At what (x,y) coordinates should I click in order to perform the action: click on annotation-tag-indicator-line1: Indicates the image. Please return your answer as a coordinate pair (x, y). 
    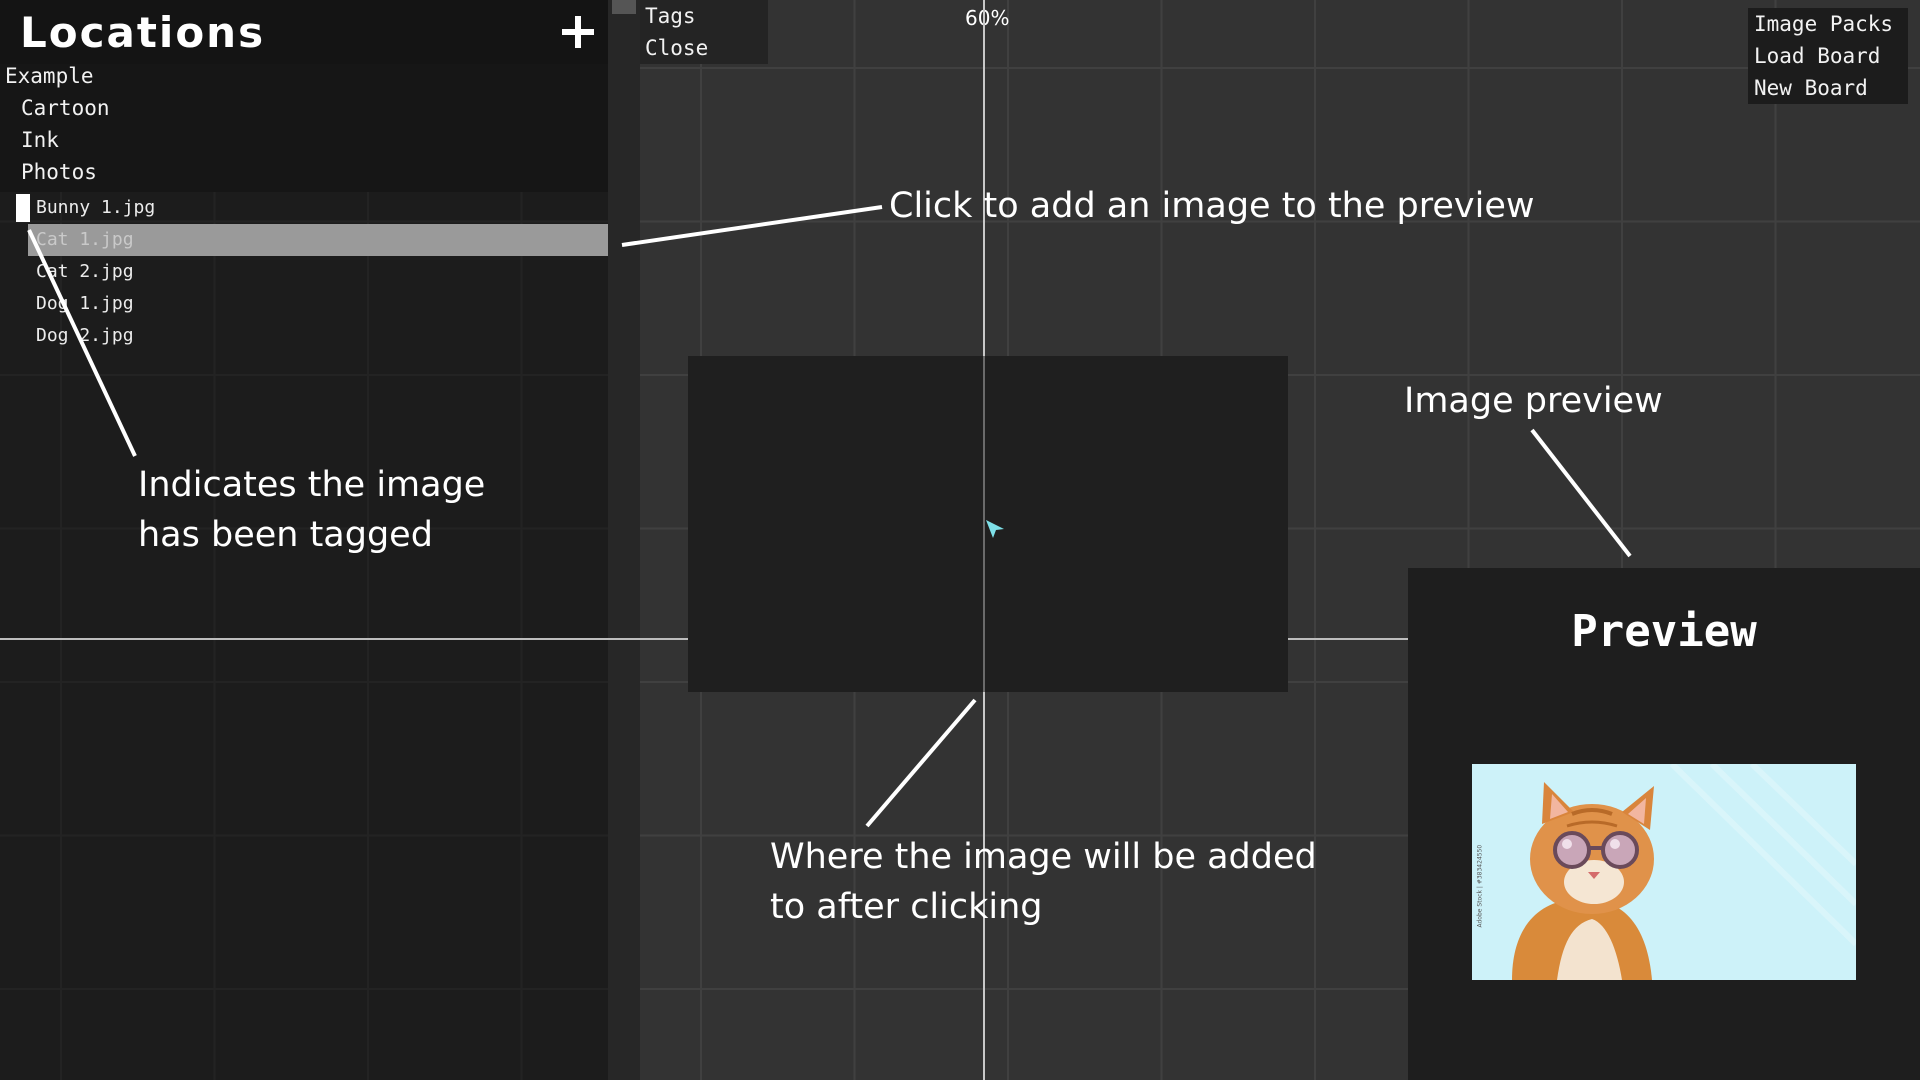
    Looking at the image, I should click on (312, 485).